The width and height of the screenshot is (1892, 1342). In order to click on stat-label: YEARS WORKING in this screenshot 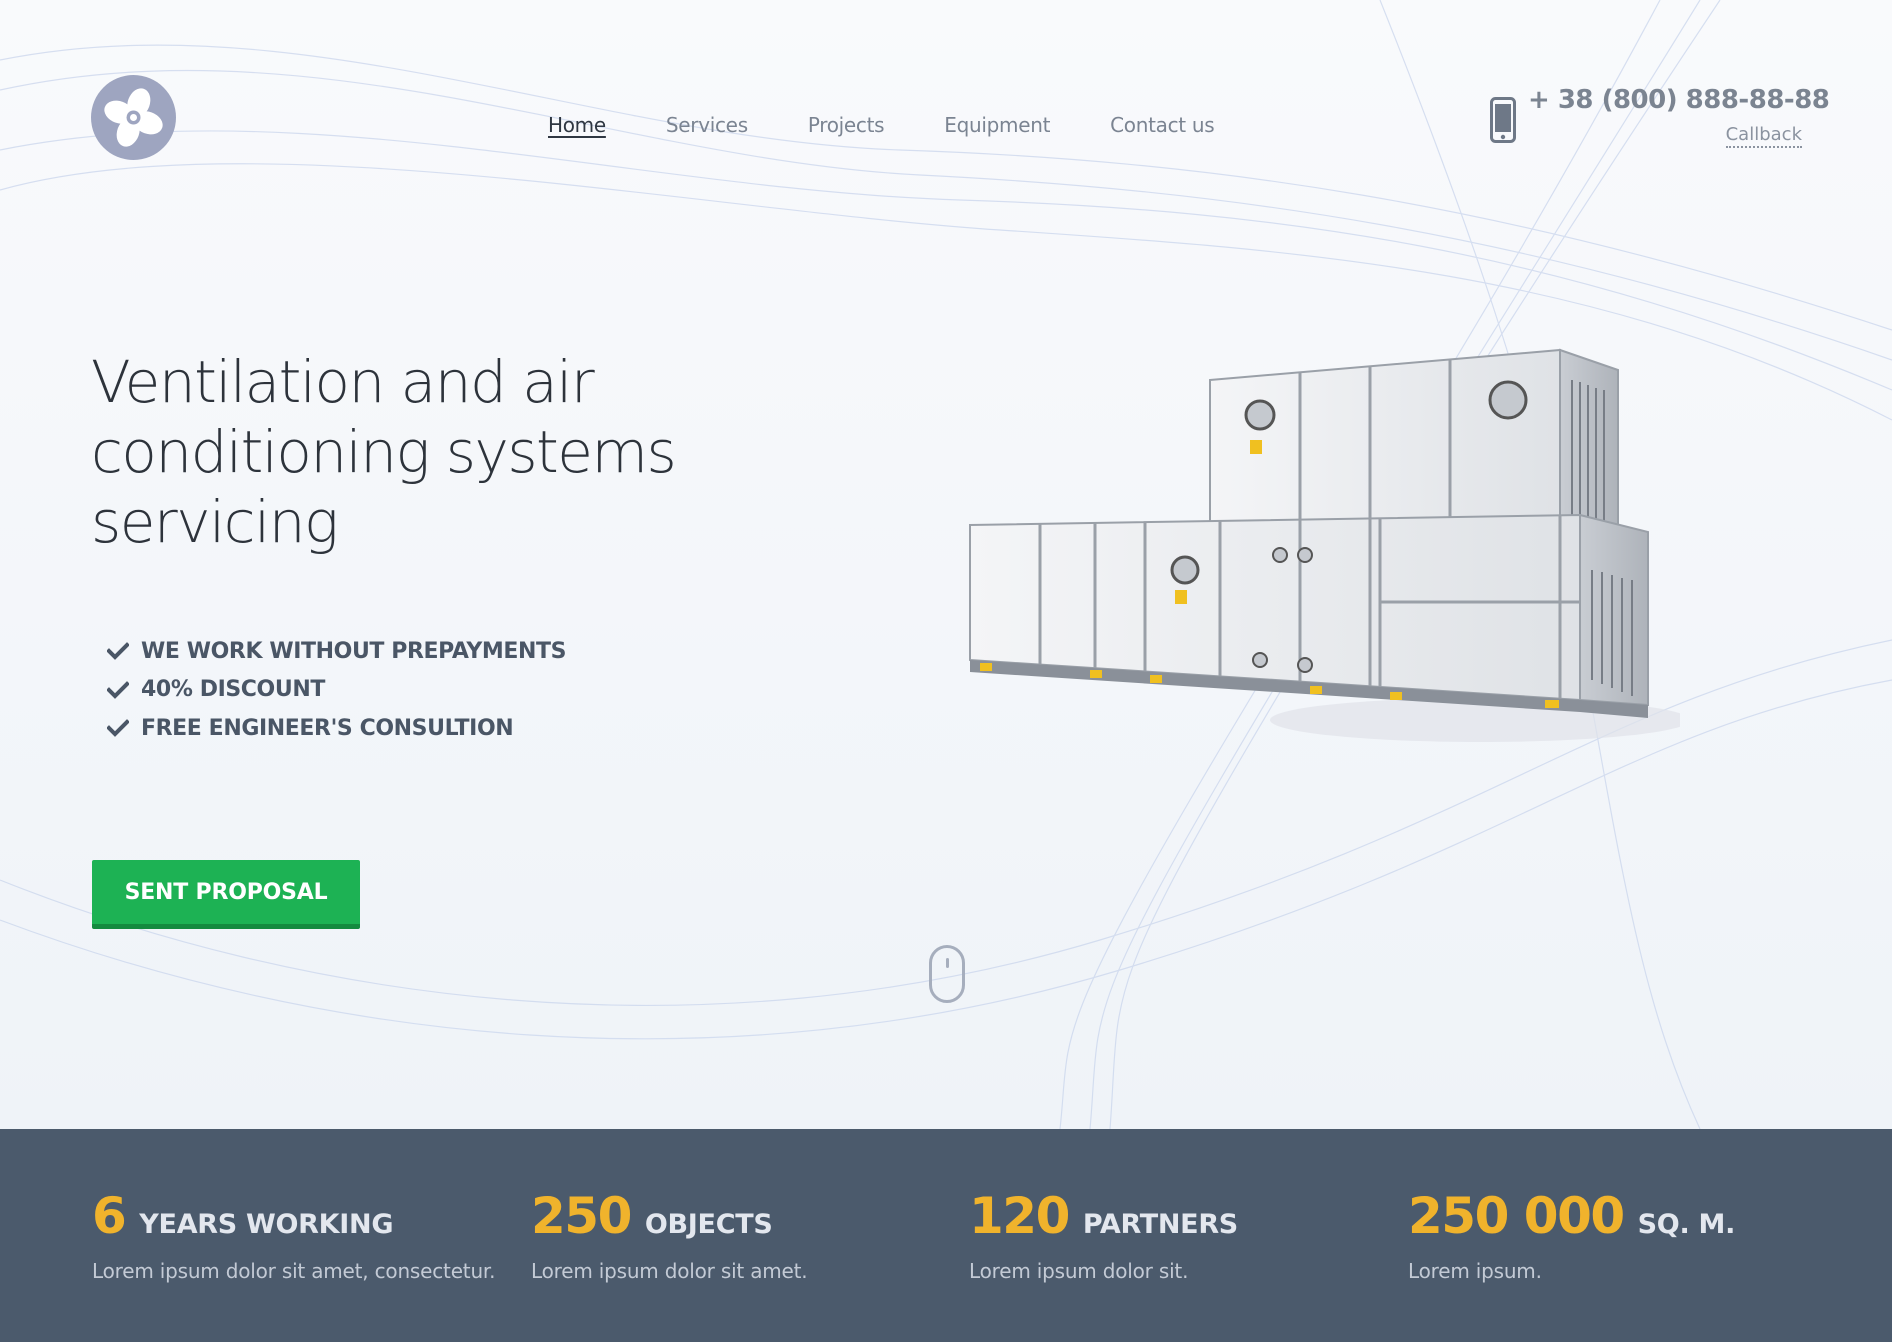, I will do `click(266, 1224)`.